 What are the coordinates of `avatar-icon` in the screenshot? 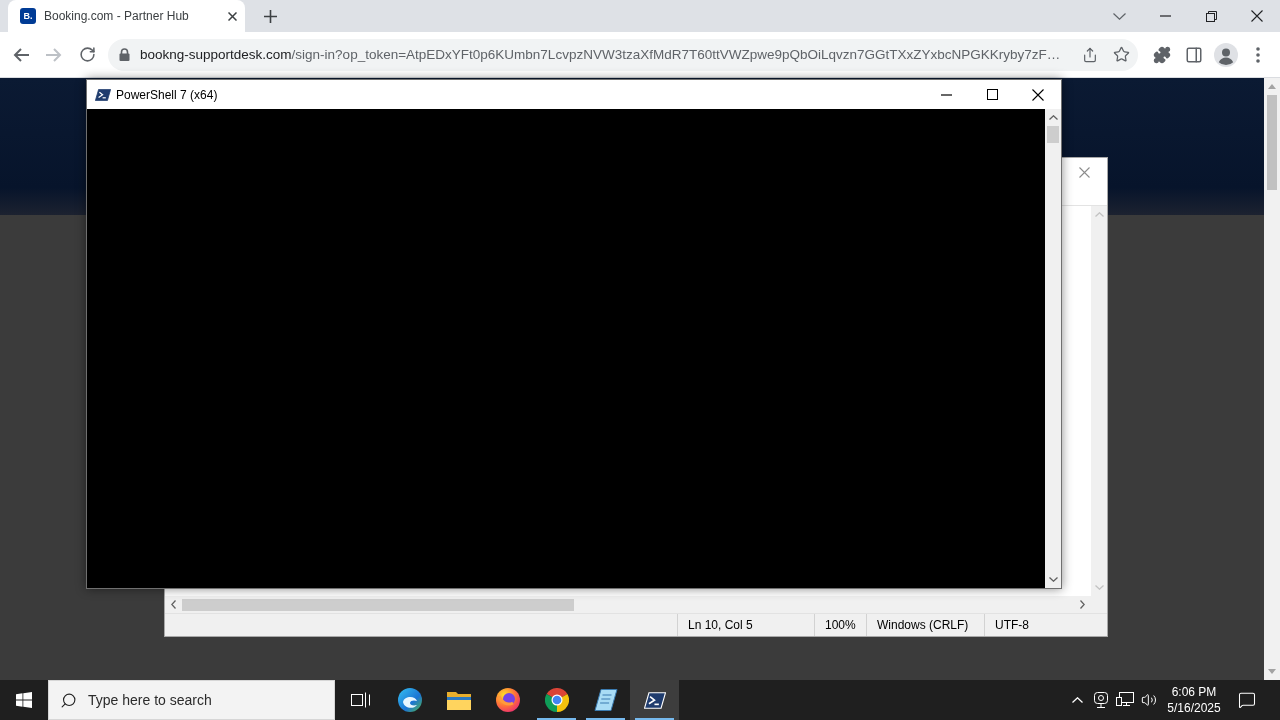 It's located at (1226, 54).